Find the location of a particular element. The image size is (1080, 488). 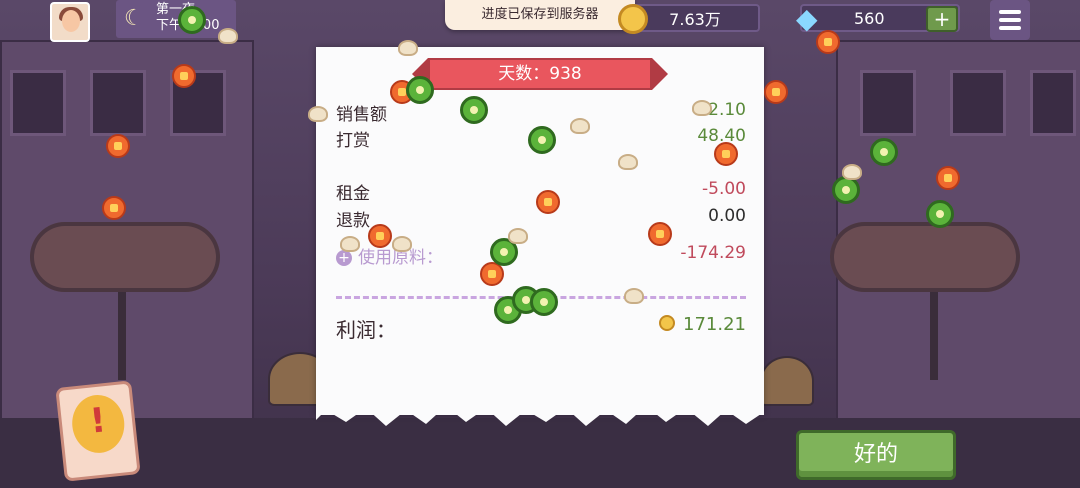

receipt-torn-edge is located at coordinates (540, 413).